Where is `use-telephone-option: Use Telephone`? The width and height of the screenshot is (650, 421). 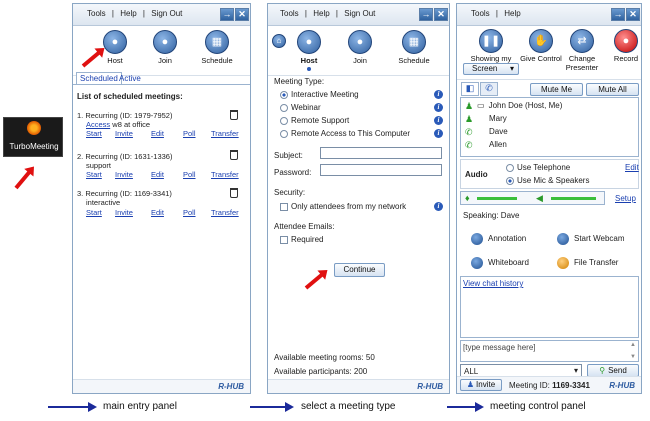
use-telephone-option: Use Telephone is located at coordinates (538, 167).